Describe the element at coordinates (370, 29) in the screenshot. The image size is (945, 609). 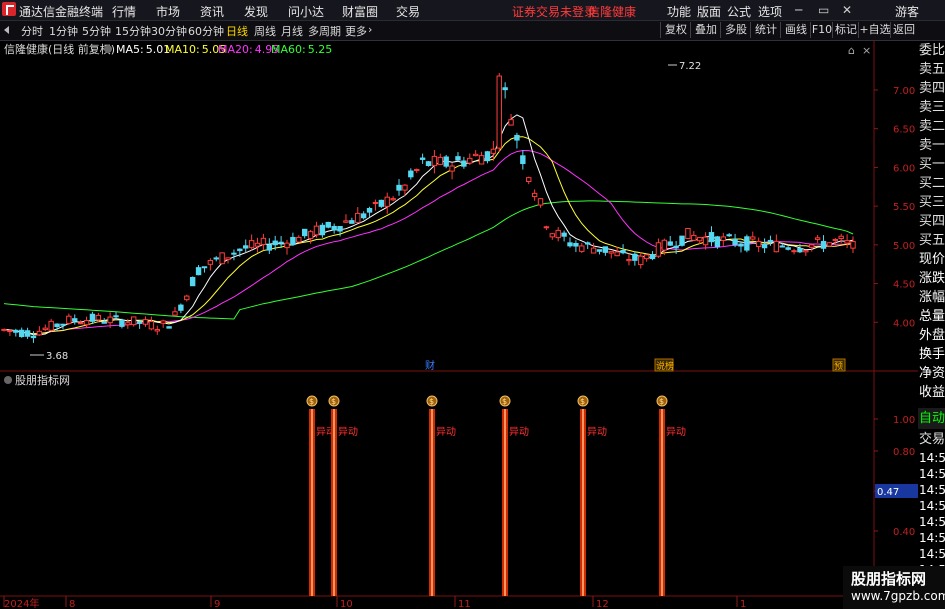
I see `more-chevron-icon: ›` at that location.